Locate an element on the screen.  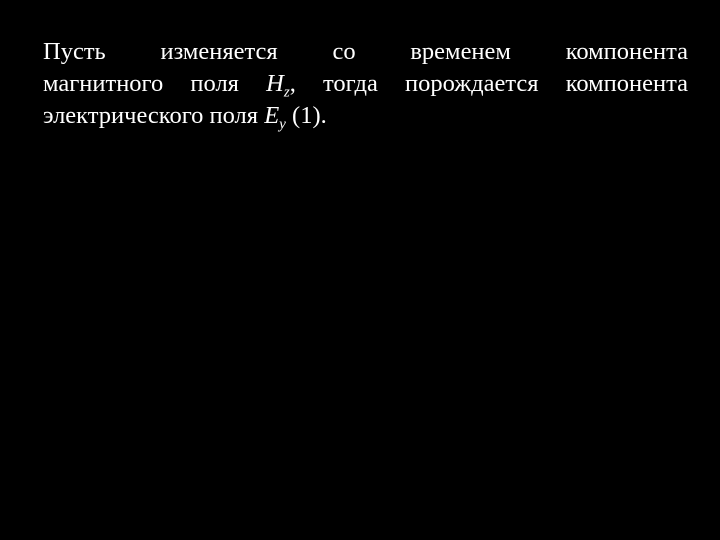
line-3-text-before: электрического поля is located at coordinates (154, 115).